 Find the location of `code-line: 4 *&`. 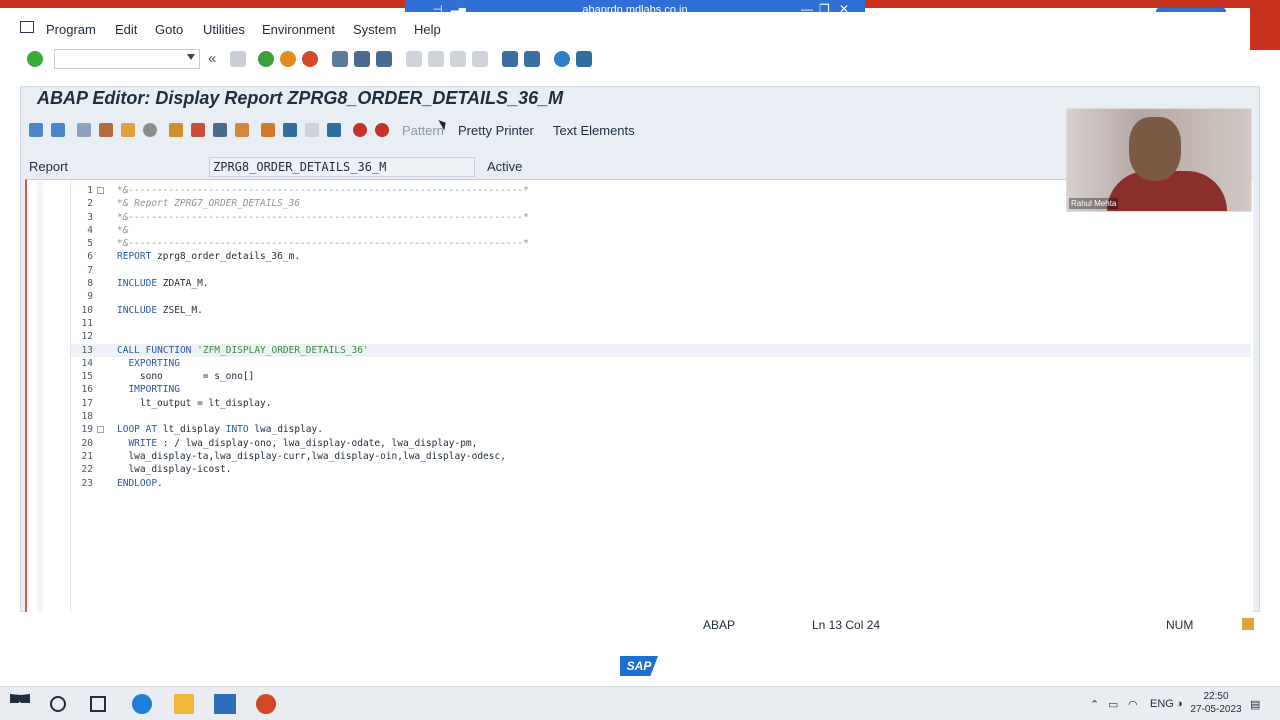

code-line: 4 *& is located at coordinates (661, 230).